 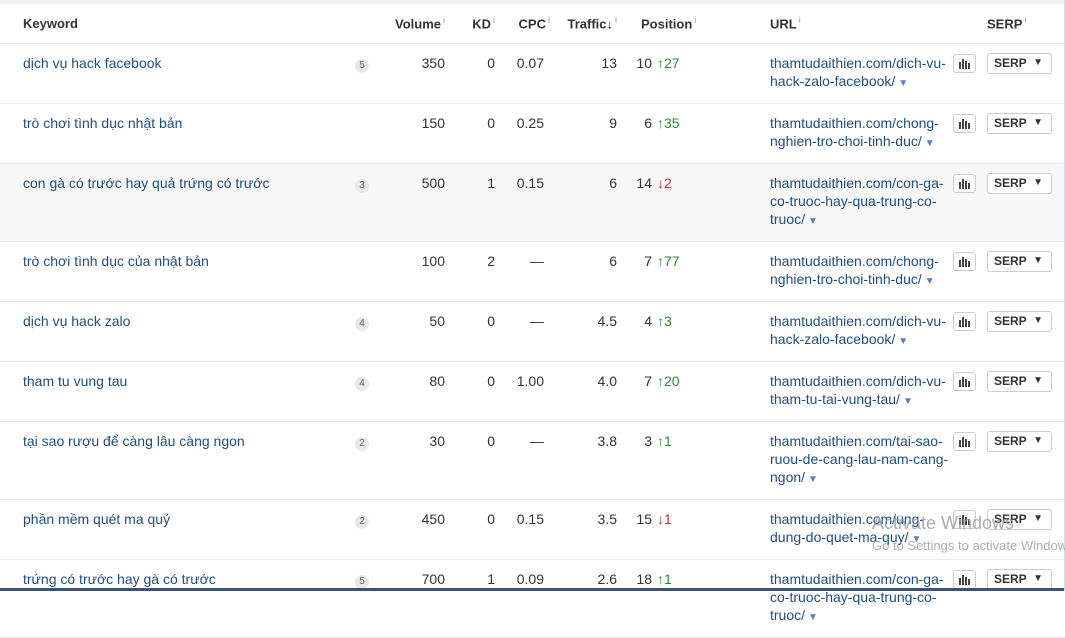 What do you see at coordinates (644, 519) in the screenshot?
I see `position-value: 15` at bounding box center [644, 519].